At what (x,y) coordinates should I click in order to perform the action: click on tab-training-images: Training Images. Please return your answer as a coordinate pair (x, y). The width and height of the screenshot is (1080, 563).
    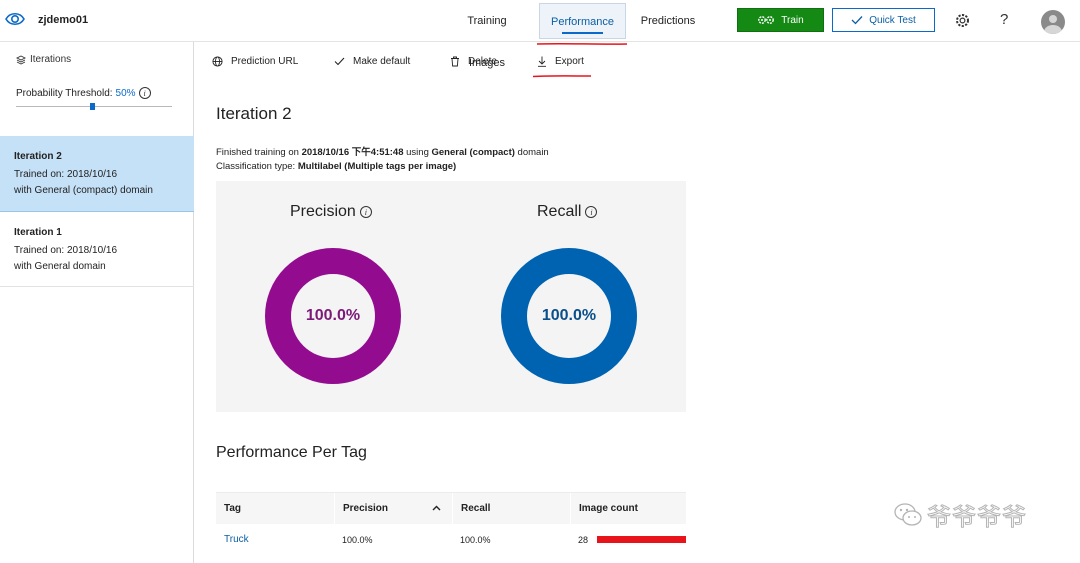
    Looking at the image, I should click on (487, 34).